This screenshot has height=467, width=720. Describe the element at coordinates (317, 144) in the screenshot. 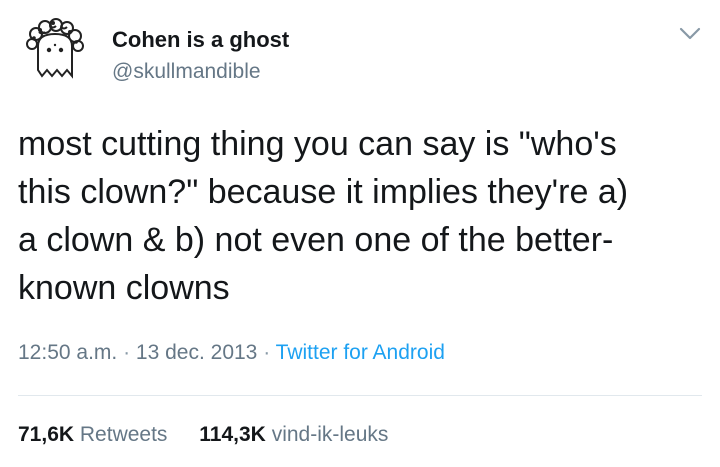

I see `tweet-text-line: most cutting thing you can say is "who's` at that location.